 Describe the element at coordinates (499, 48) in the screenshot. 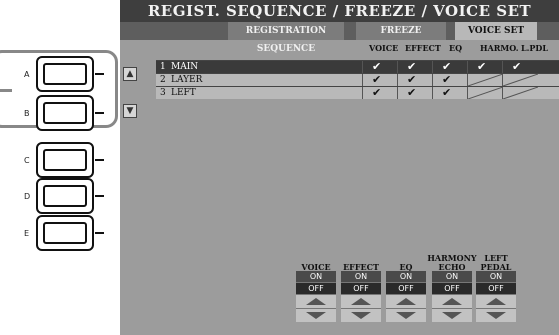

I see `column-header-harmony: HARMO.` at that location.